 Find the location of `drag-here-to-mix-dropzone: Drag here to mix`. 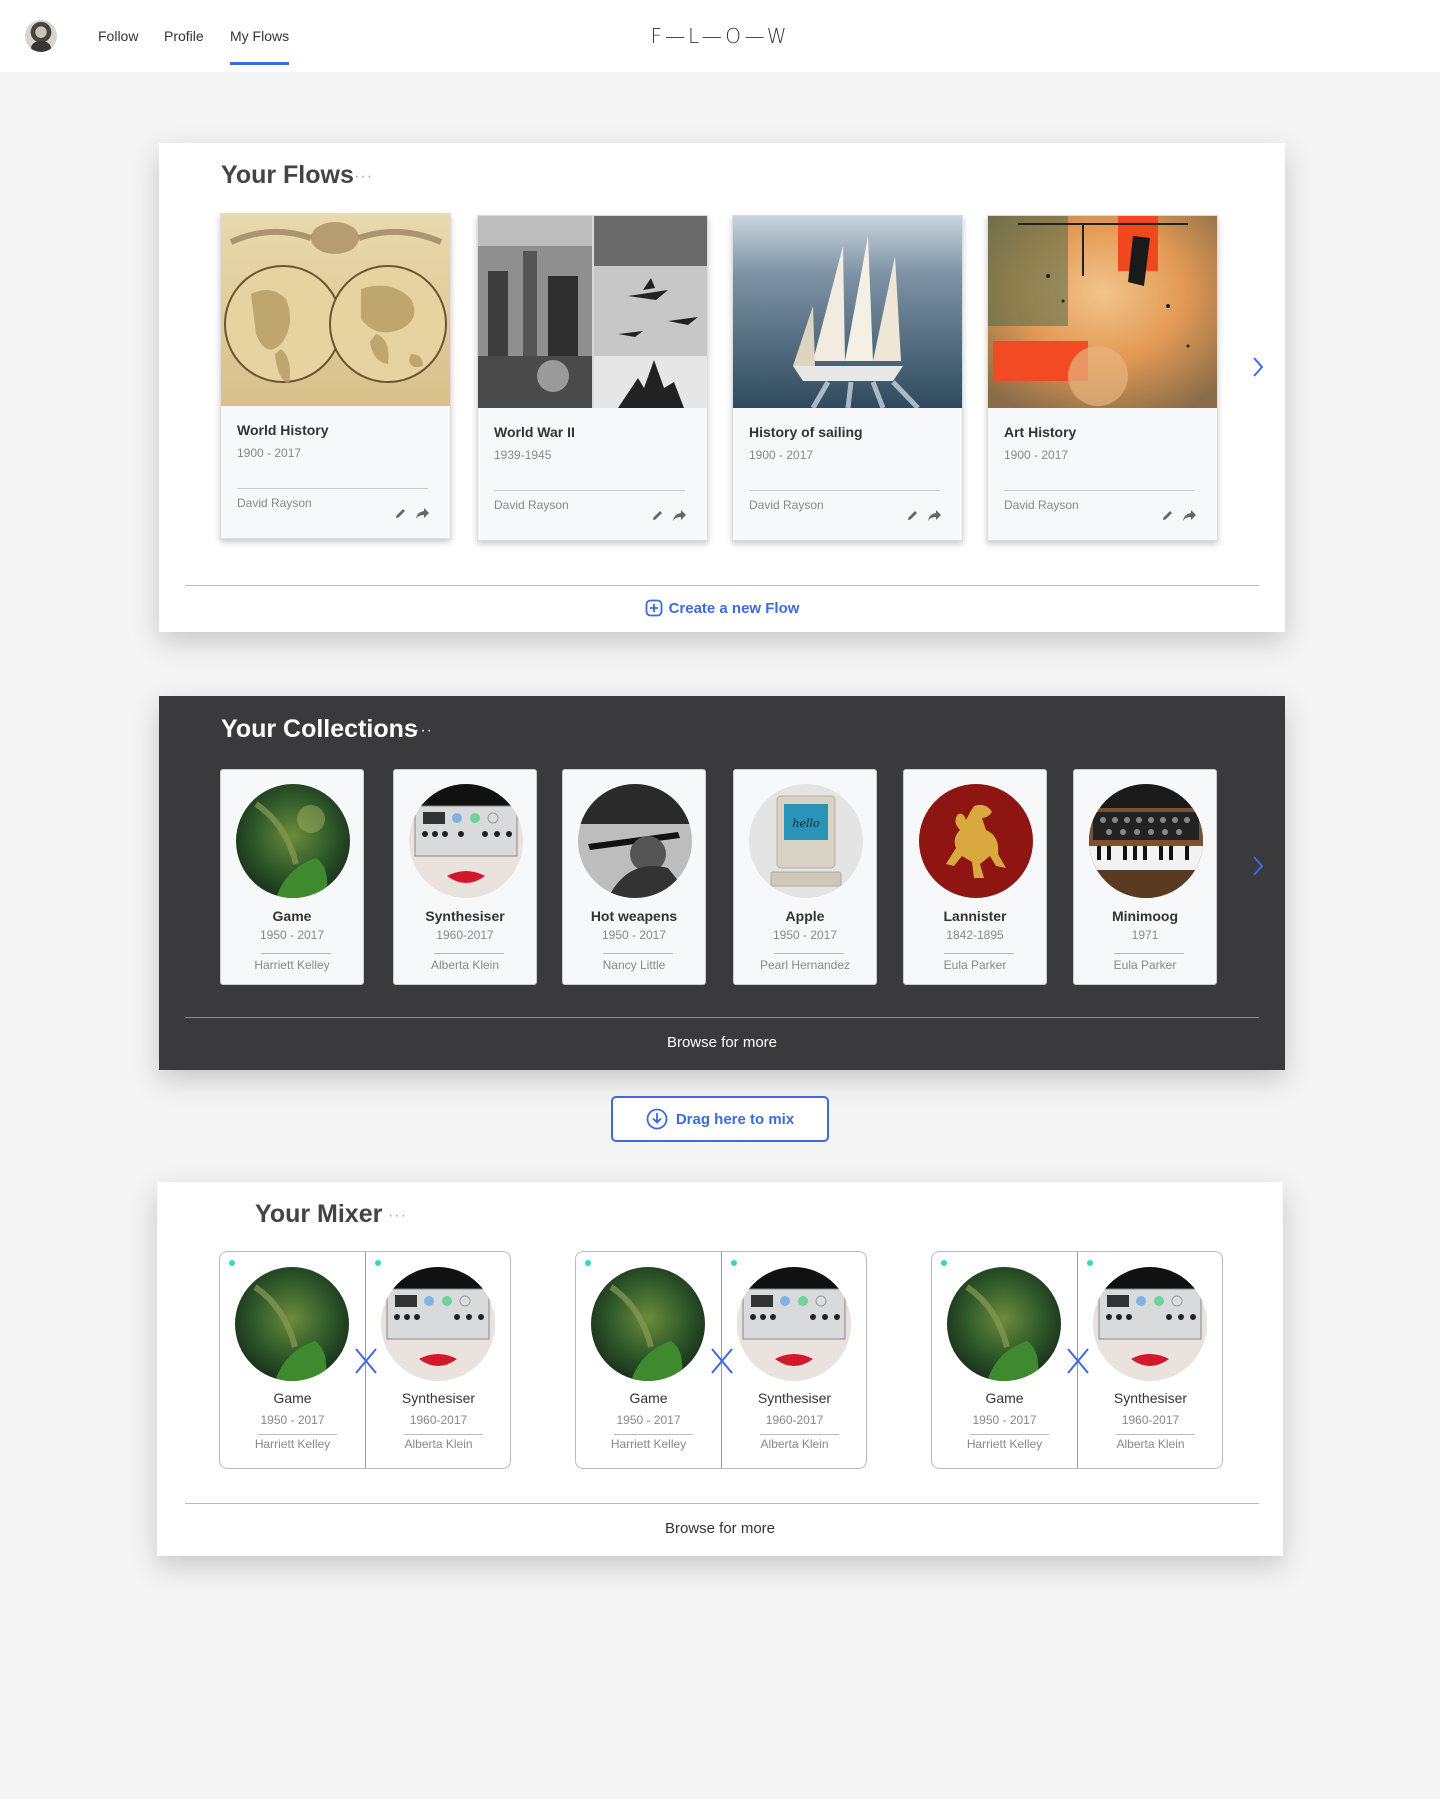

drag-here-to-mix-dropzone: Drag here to mix is located at coordinates (720, 1119).